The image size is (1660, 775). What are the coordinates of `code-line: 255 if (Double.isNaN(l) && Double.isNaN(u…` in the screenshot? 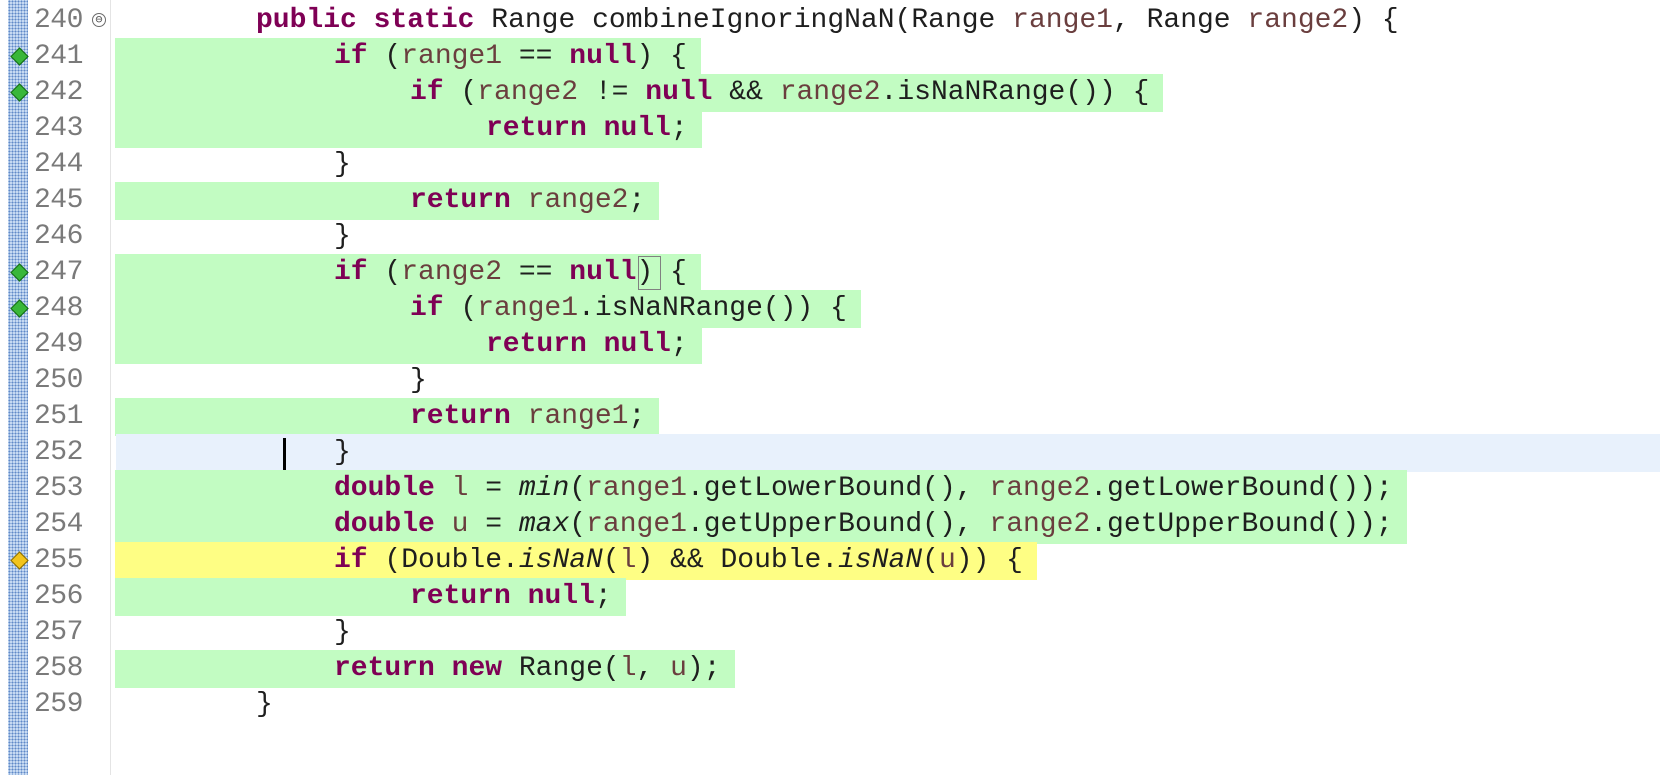 It's located at (830, 561).